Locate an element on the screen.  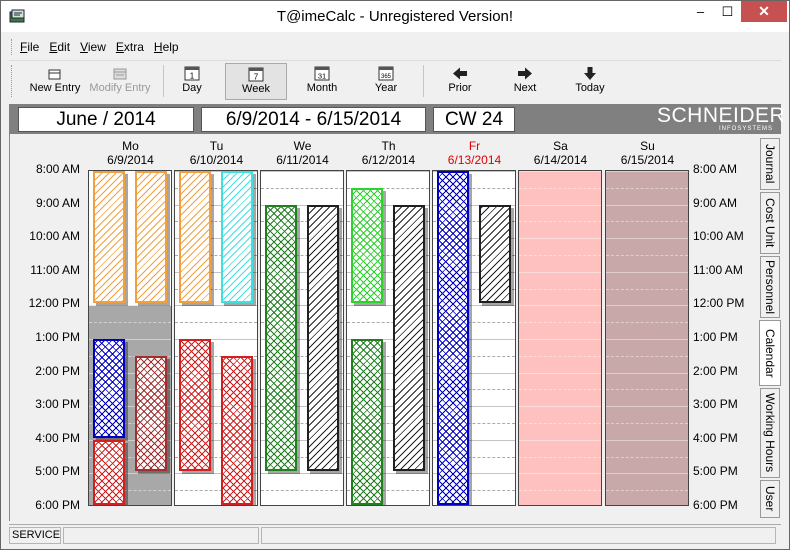
time-label-right: 8:00 AM is located at coordinates (715, 169).